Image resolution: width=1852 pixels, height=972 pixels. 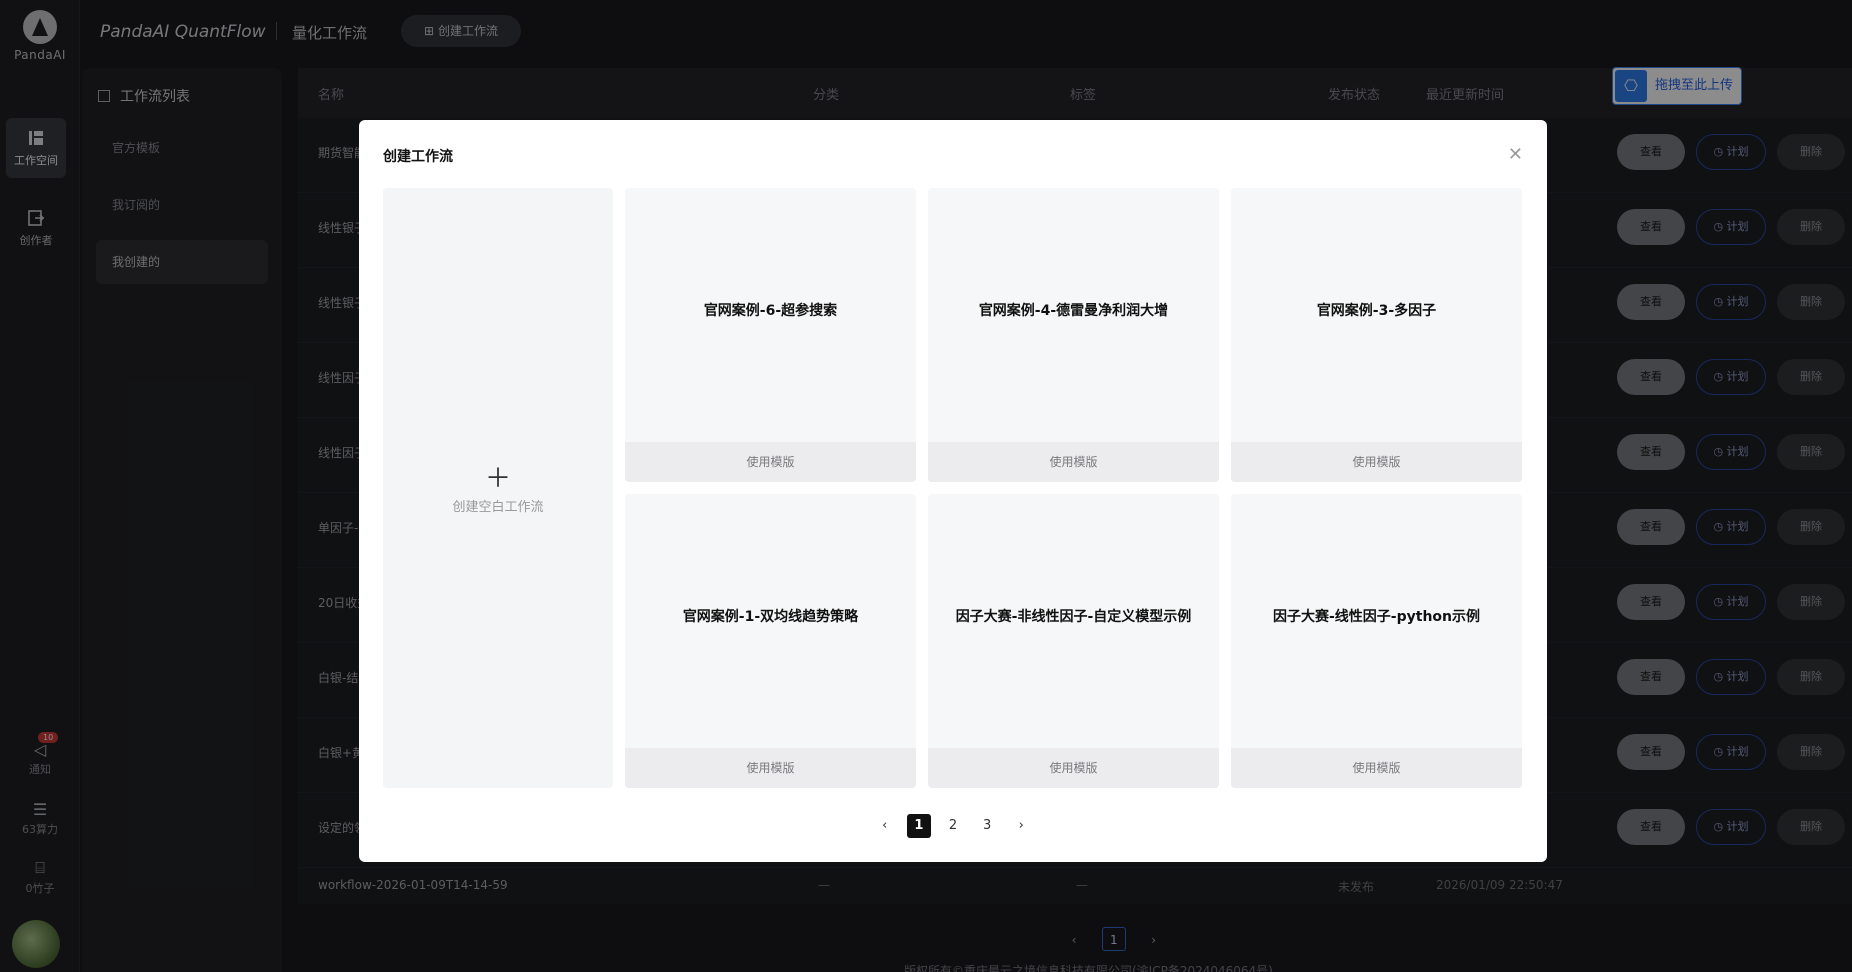 I want to click on template-card: 官网案例-1-双均线趋势策略 使用模版, so click(x=770, y=641).